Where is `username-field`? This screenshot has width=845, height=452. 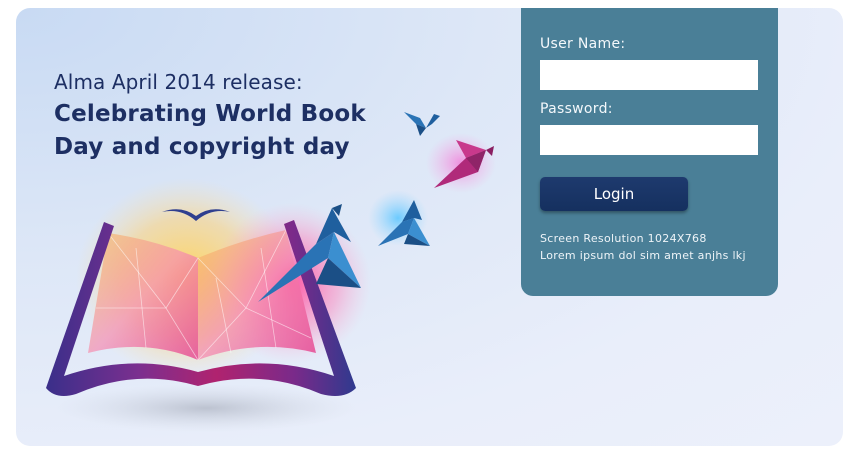
username-field is located at coordinates (649, 75).